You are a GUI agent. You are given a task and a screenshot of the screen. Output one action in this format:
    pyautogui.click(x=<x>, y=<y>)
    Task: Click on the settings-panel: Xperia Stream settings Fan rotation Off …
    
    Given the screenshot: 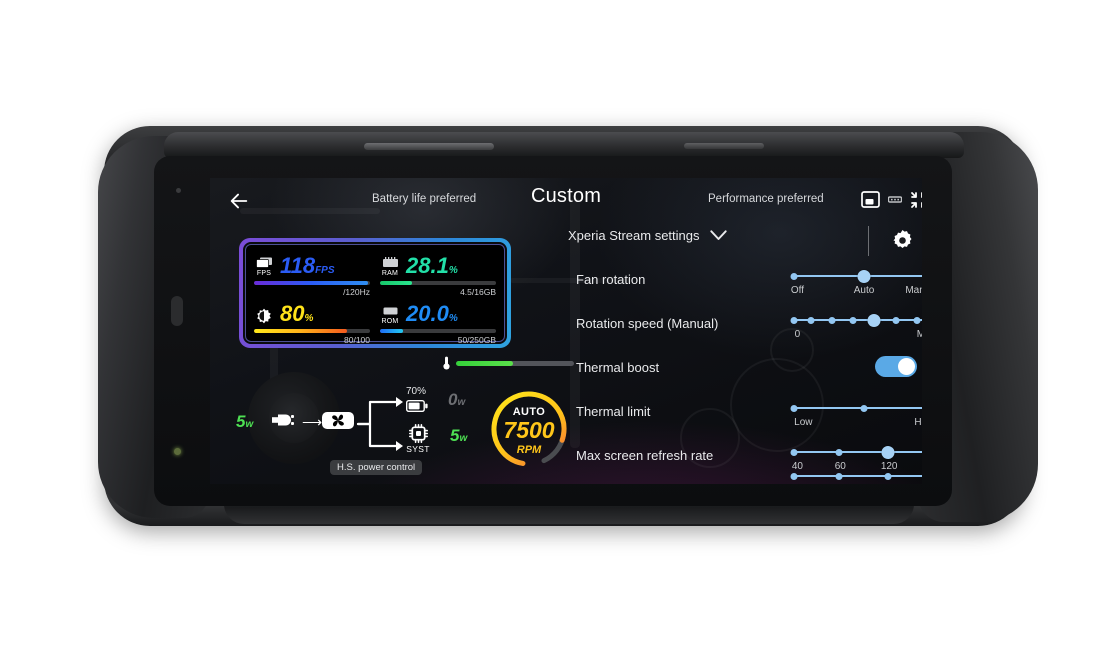 What is the action you would take?
    pyautogui.click(x=742, y=355)
    